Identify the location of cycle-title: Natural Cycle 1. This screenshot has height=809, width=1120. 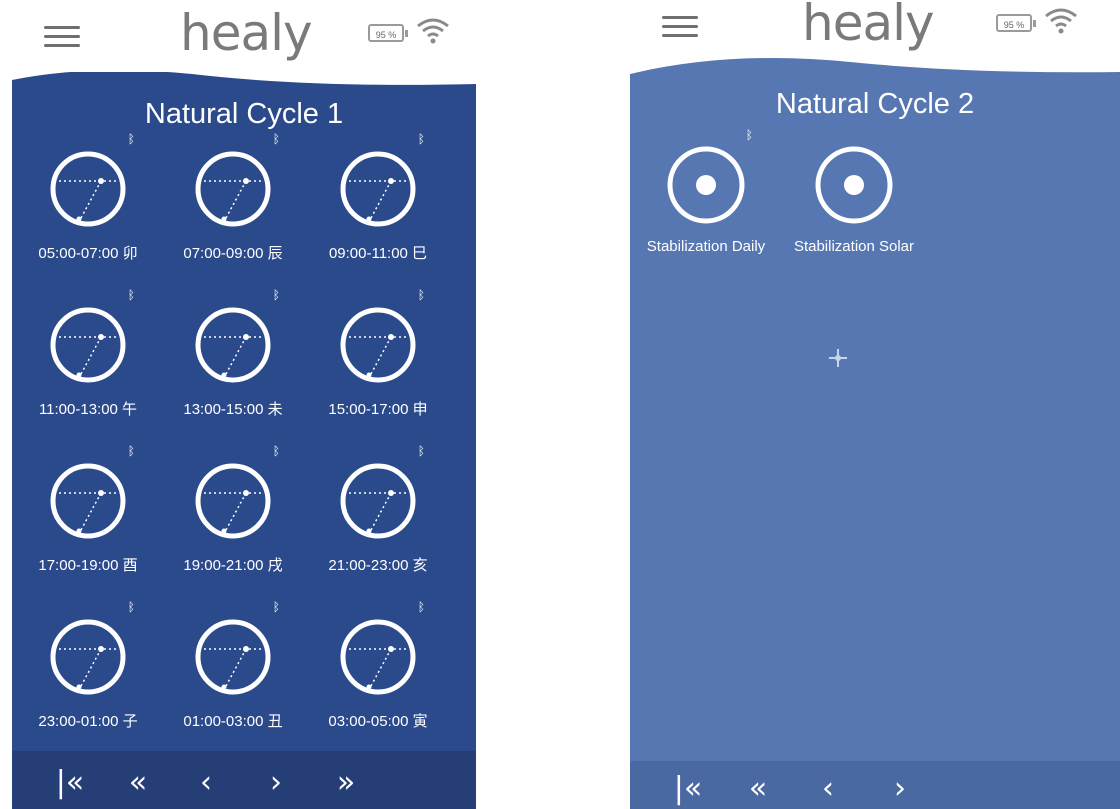
(244, 114).